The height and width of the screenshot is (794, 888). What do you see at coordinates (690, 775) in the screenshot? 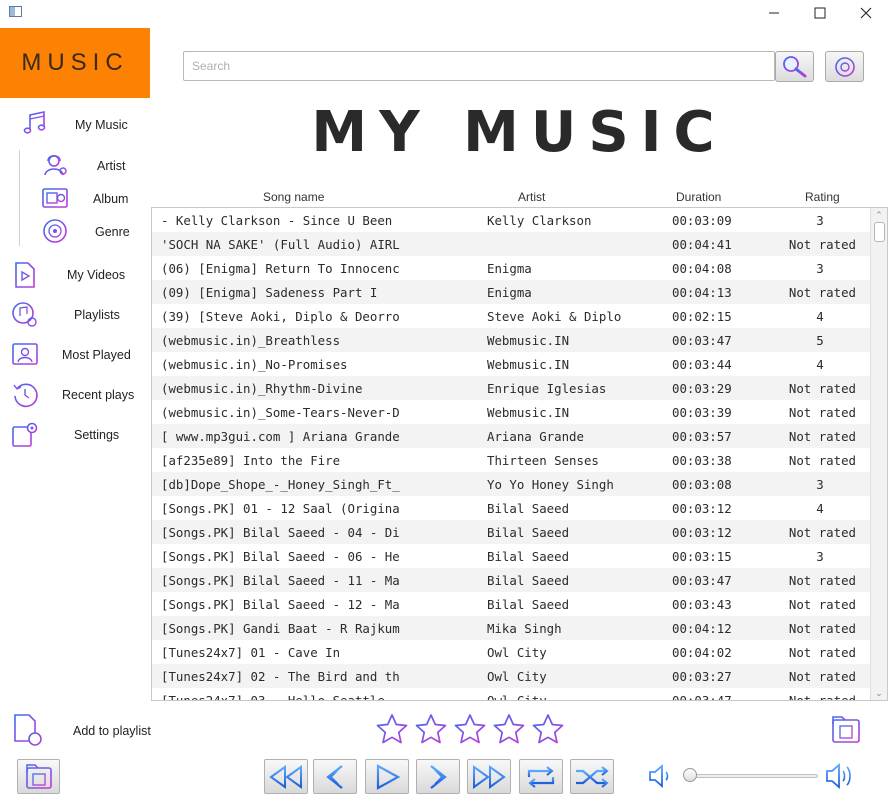
I see `volume-slider-thumb` at bounding box center [690, 775].